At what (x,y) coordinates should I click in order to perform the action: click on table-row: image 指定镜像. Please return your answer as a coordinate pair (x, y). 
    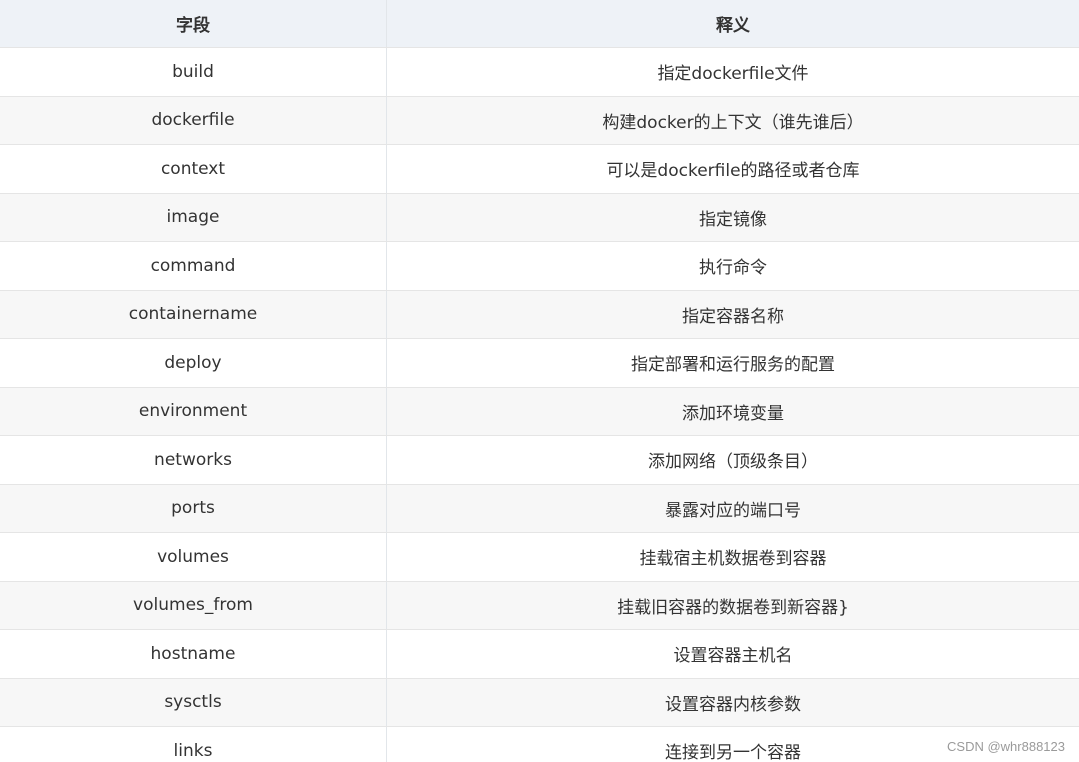
    Looking at the image, I should click on (539, 217).